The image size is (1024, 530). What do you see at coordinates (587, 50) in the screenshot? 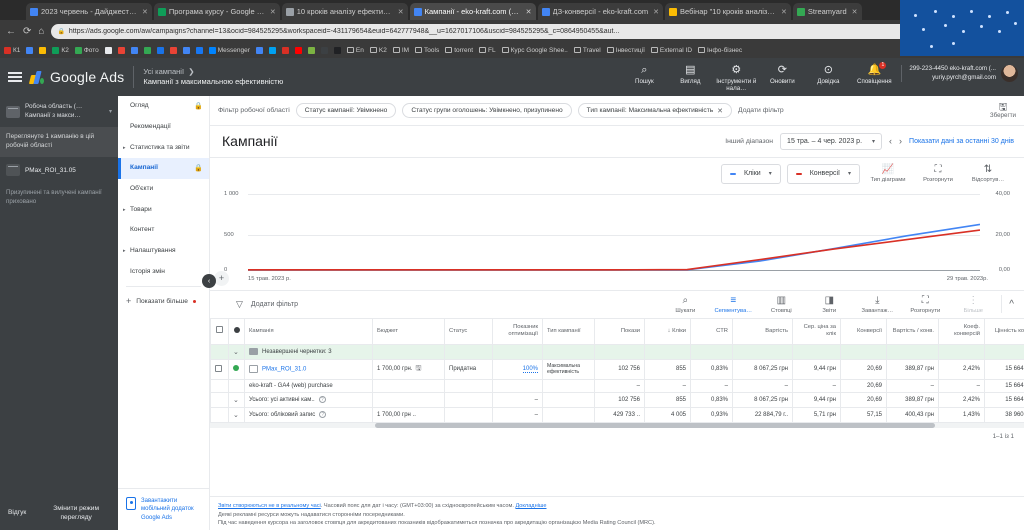
I see `bookmark-folder: Travel` at bounding box center [587, 50].